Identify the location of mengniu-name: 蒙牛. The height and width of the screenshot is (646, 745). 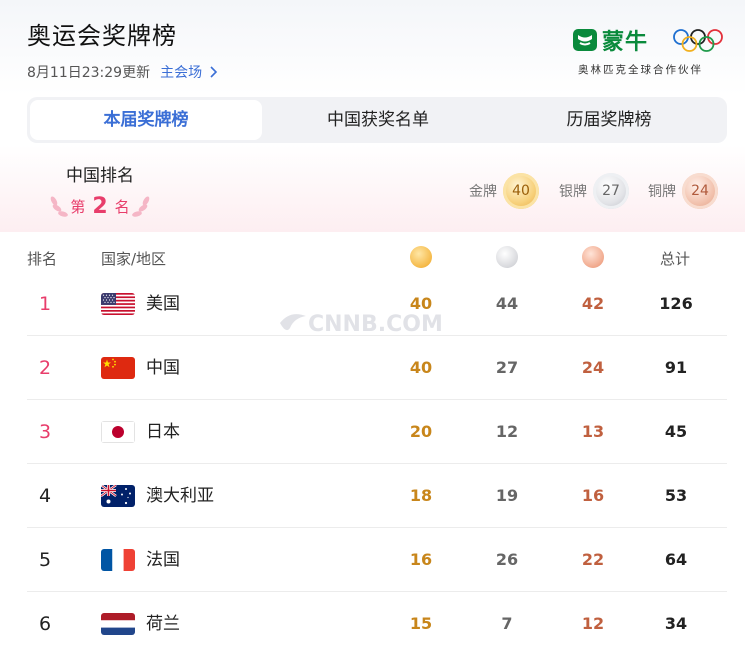
(625, 42).